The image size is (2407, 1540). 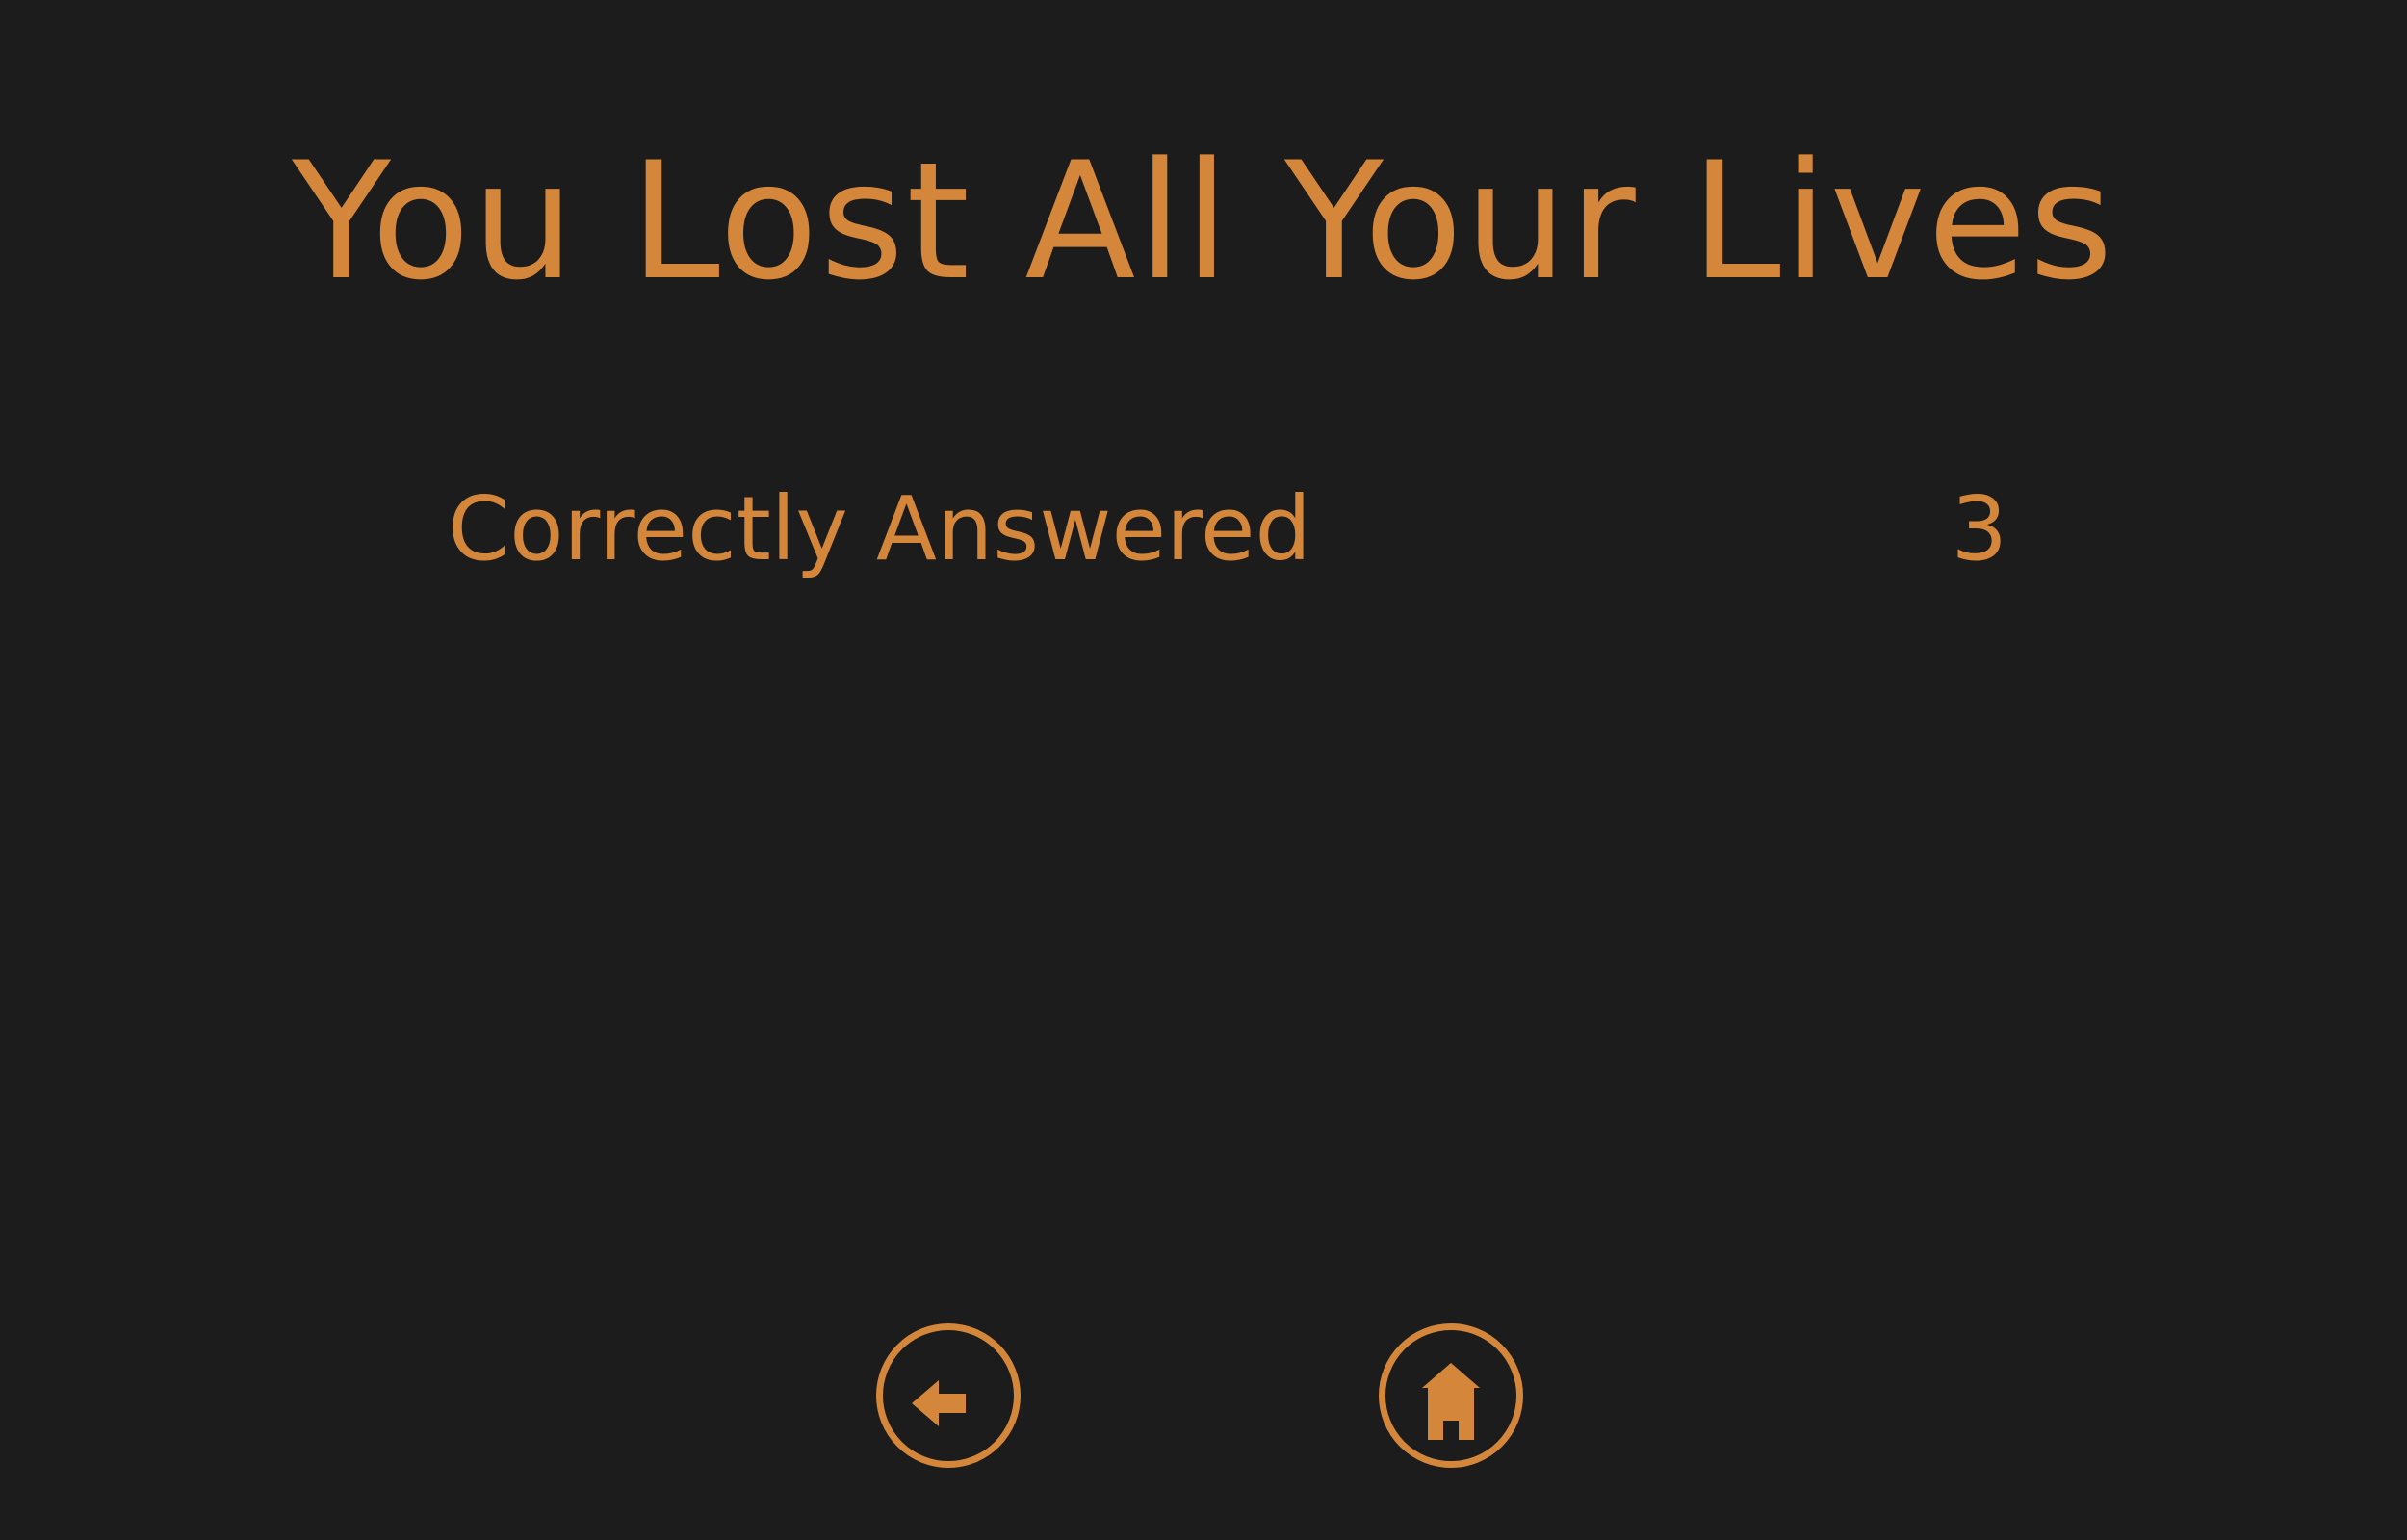 I want to click on back-arrow-icon, so click(x=939, y=1403).